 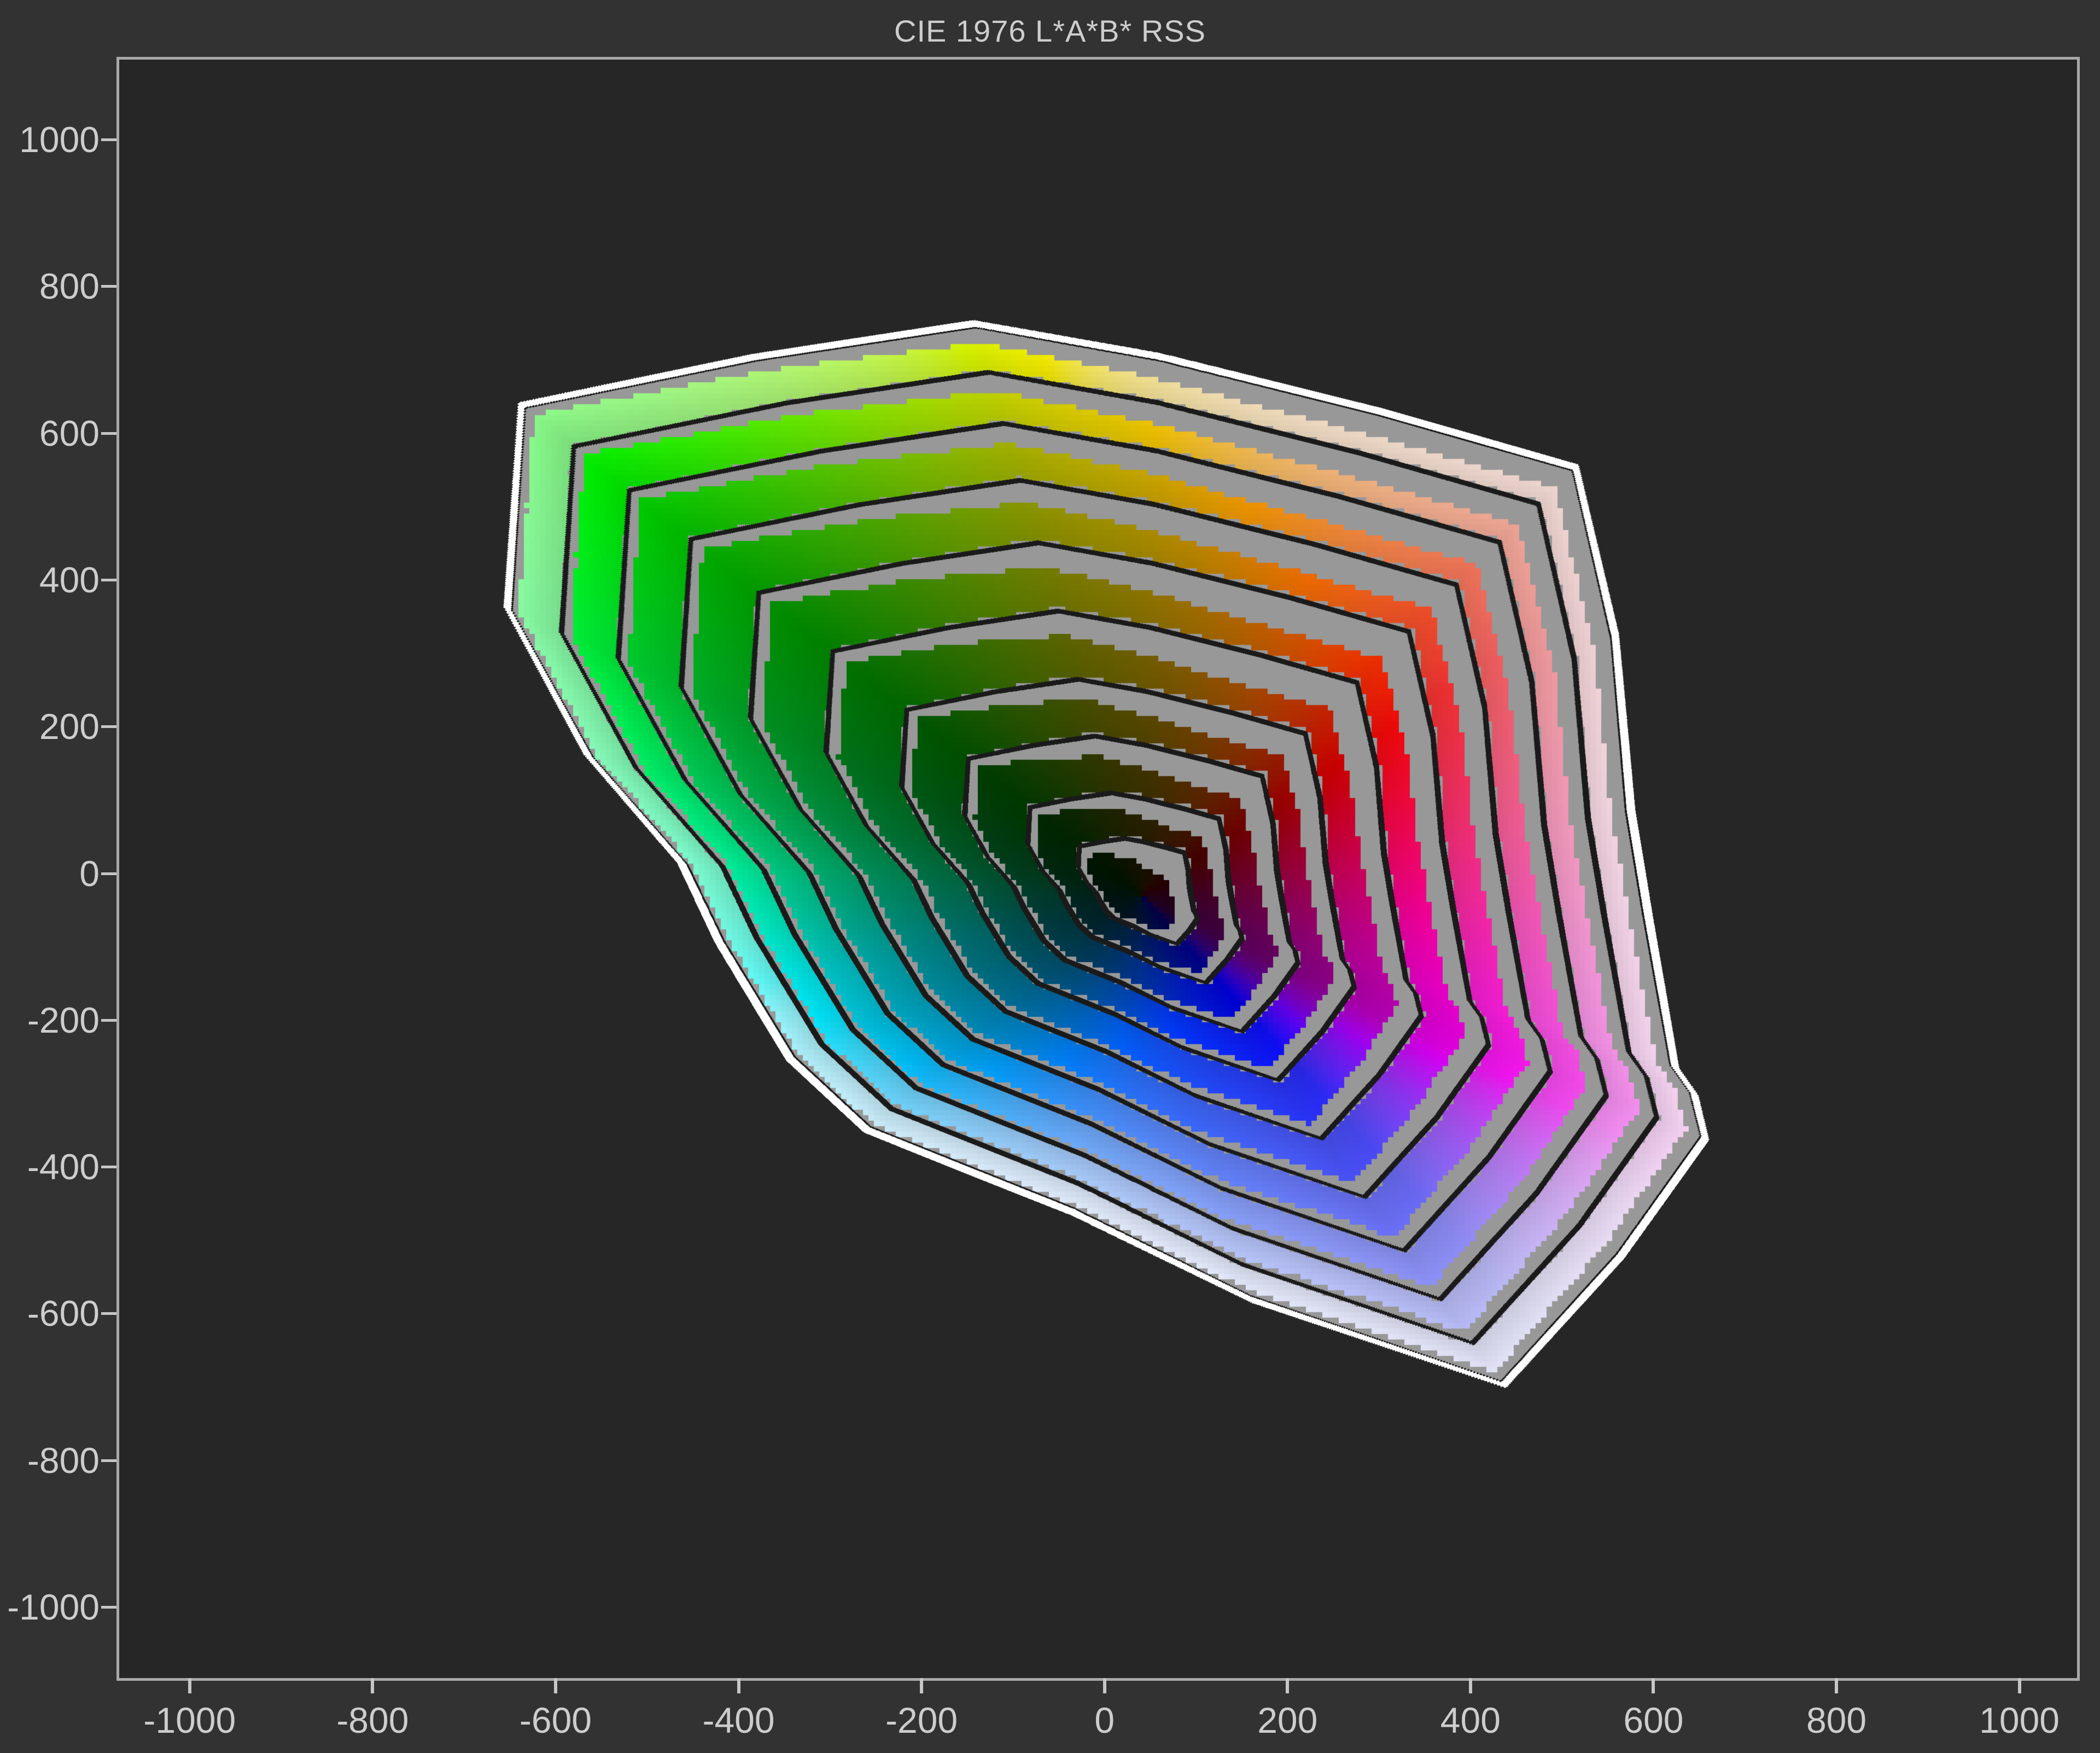 I want to click on x-tick-label: 200, so click(x=1287, y=1720).